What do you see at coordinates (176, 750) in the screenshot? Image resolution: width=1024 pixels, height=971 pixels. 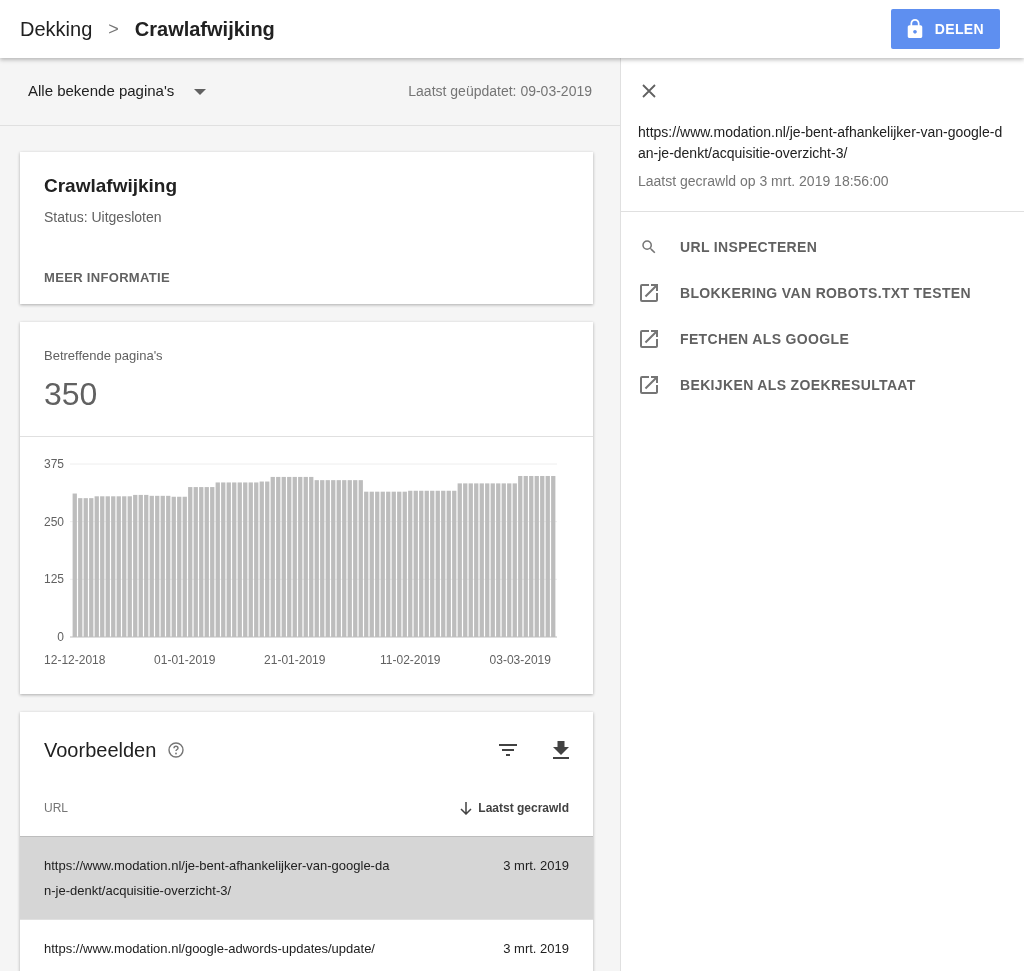 I see `help-icon` at bounding box center [176, 750].